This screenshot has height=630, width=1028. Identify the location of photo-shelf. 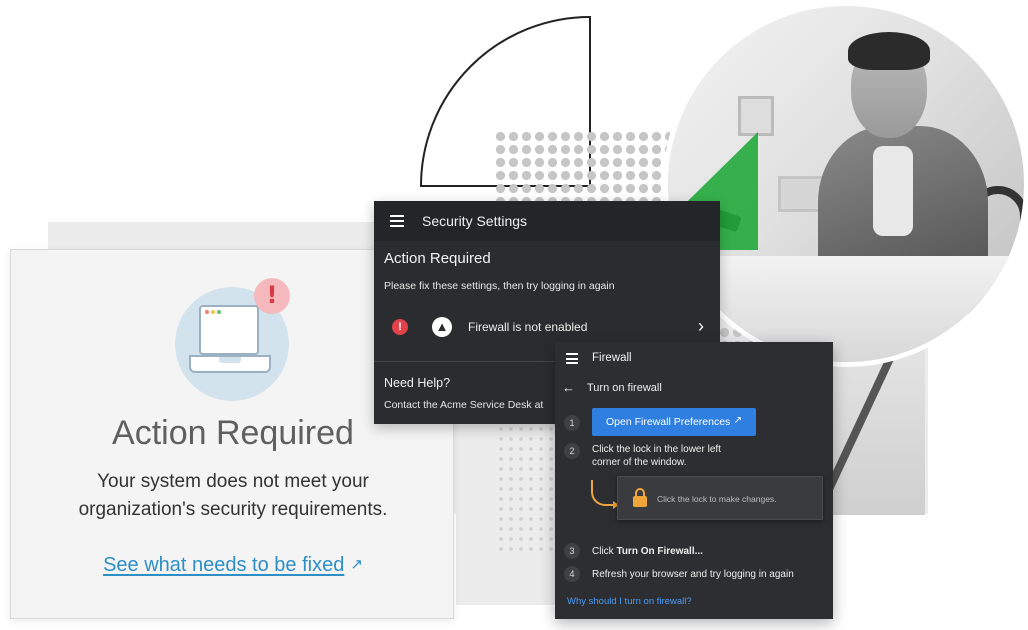
(756, 116).